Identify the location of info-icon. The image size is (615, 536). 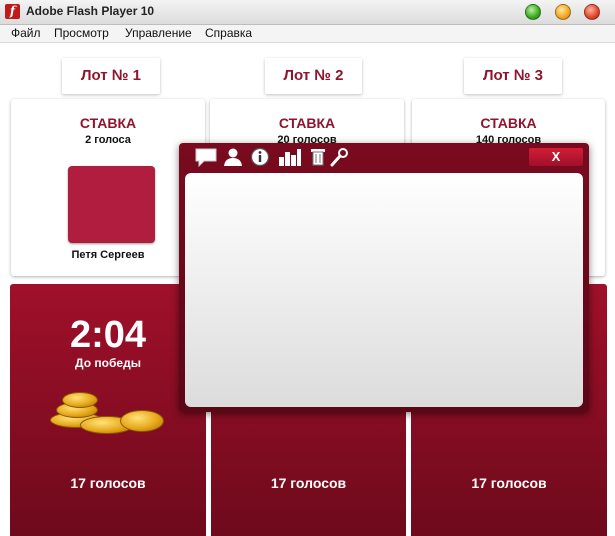
(260, 157).